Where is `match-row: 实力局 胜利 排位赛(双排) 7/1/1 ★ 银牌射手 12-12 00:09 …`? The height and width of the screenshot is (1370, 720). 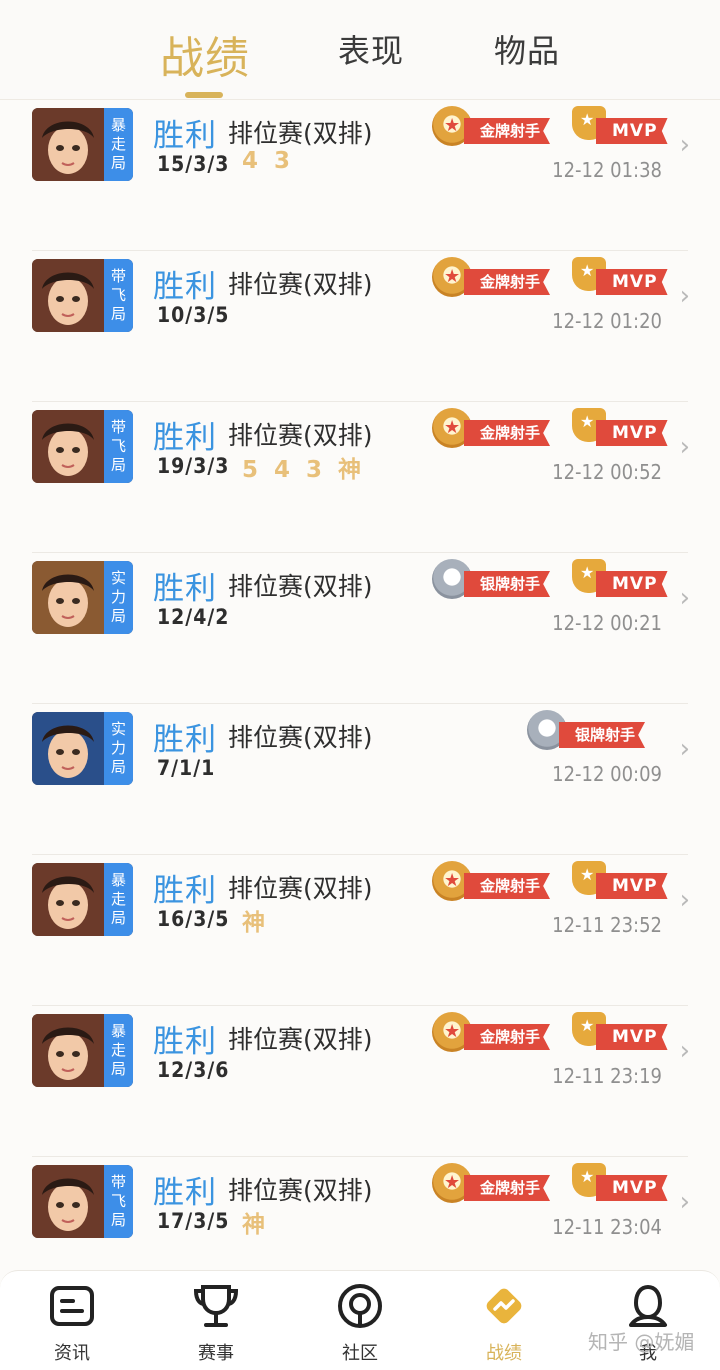
match-row: 实力局 胜利 排位赛(双排) 7/1/1 ★ 银牌射手 12-12 00:09 … is located at coordinates (360, 779).